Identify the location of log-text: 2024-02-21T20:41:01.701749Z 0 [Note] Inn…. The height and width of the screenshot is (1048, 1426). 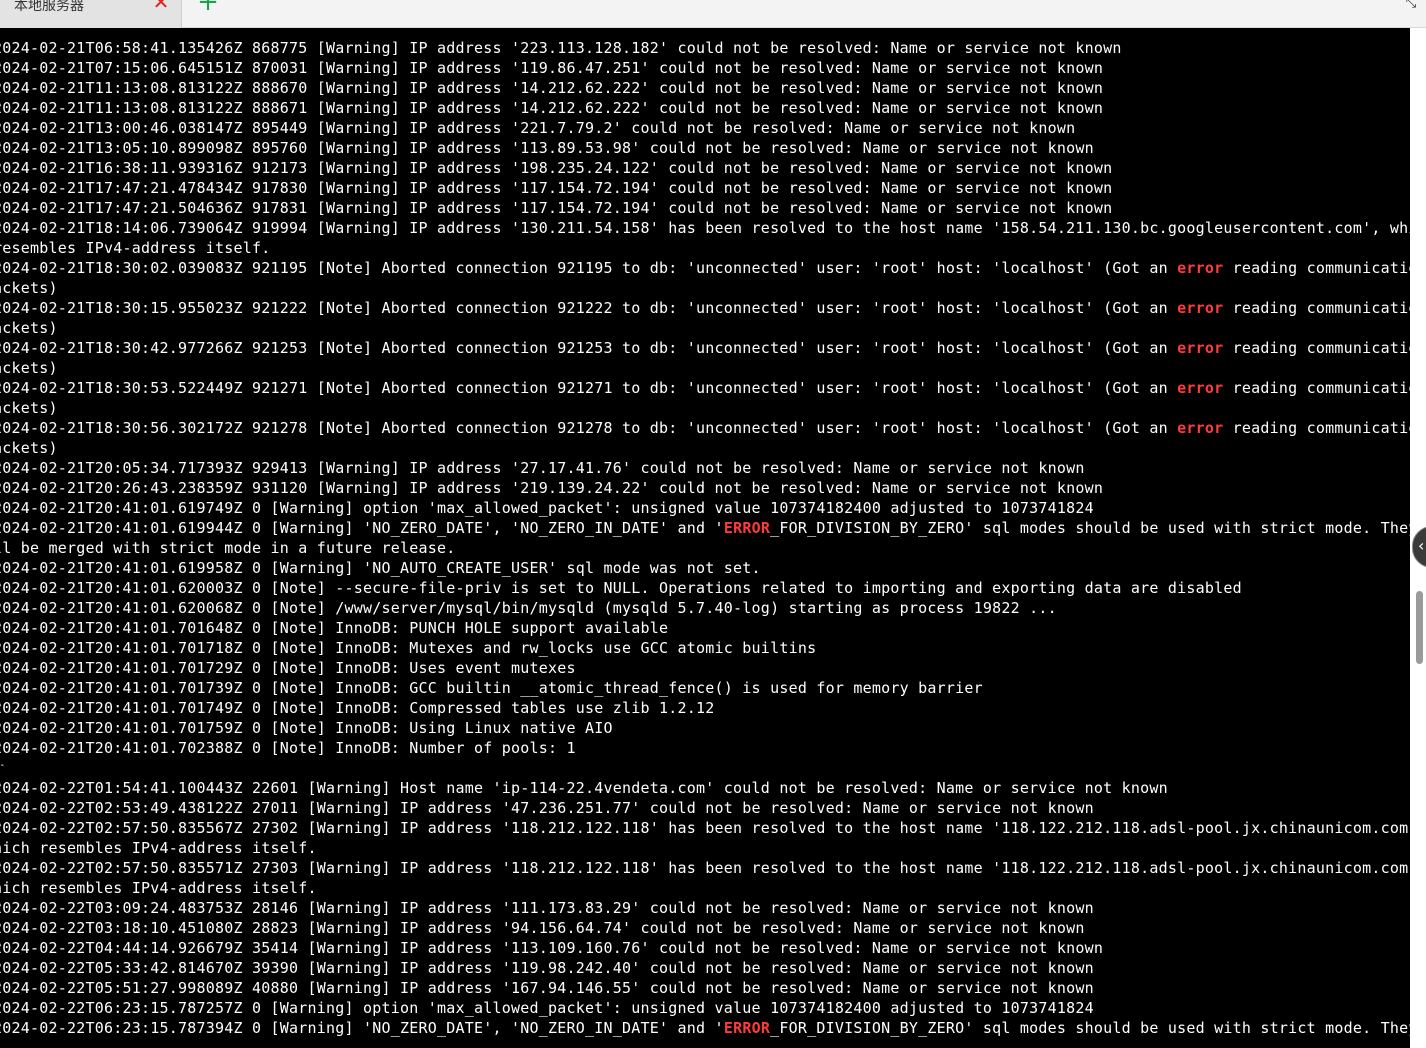
(357, 708).